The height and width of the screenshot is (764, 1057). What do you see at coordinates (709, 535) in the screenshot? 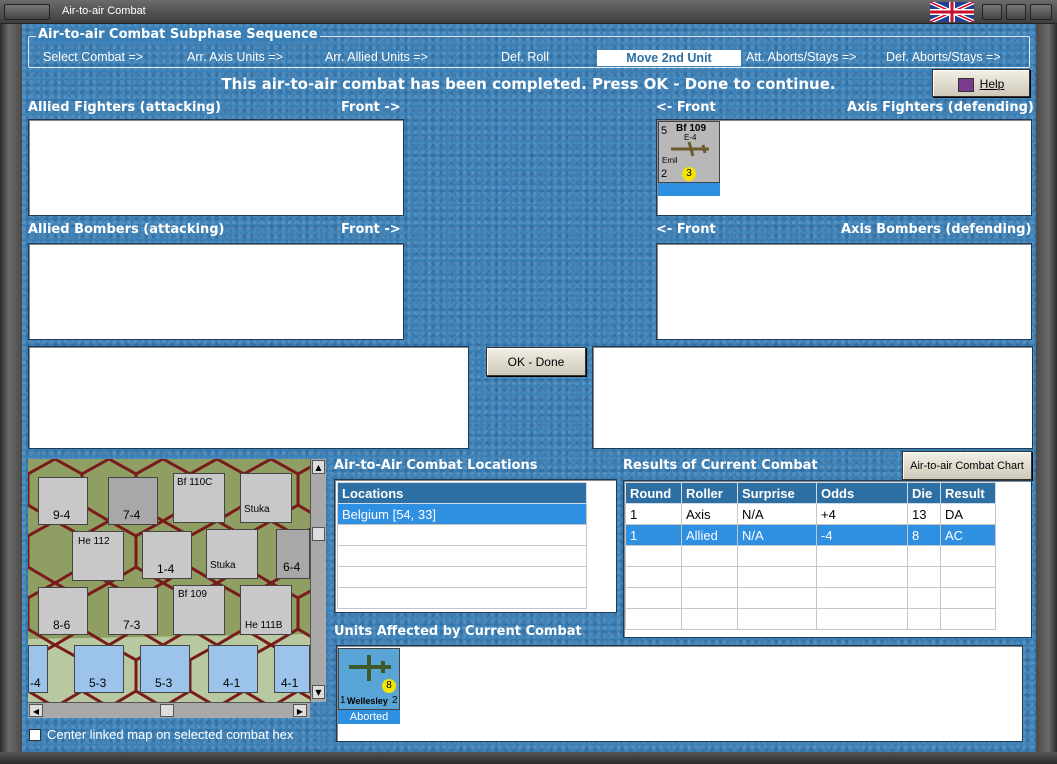
I see `cell: Allied` at bounding box center [709, 535].